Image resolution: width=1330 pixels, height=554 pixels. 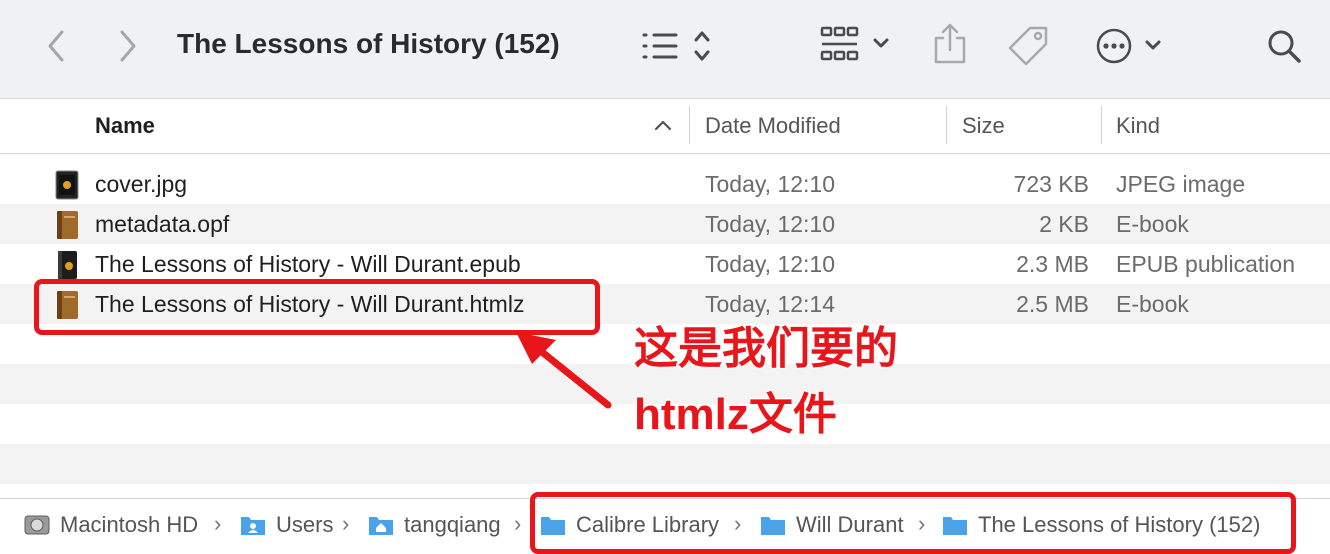 What do you see at coordinates (913, 523) in the screenshot?
I see `path-highlight-box` at bounding box center [913, 523].